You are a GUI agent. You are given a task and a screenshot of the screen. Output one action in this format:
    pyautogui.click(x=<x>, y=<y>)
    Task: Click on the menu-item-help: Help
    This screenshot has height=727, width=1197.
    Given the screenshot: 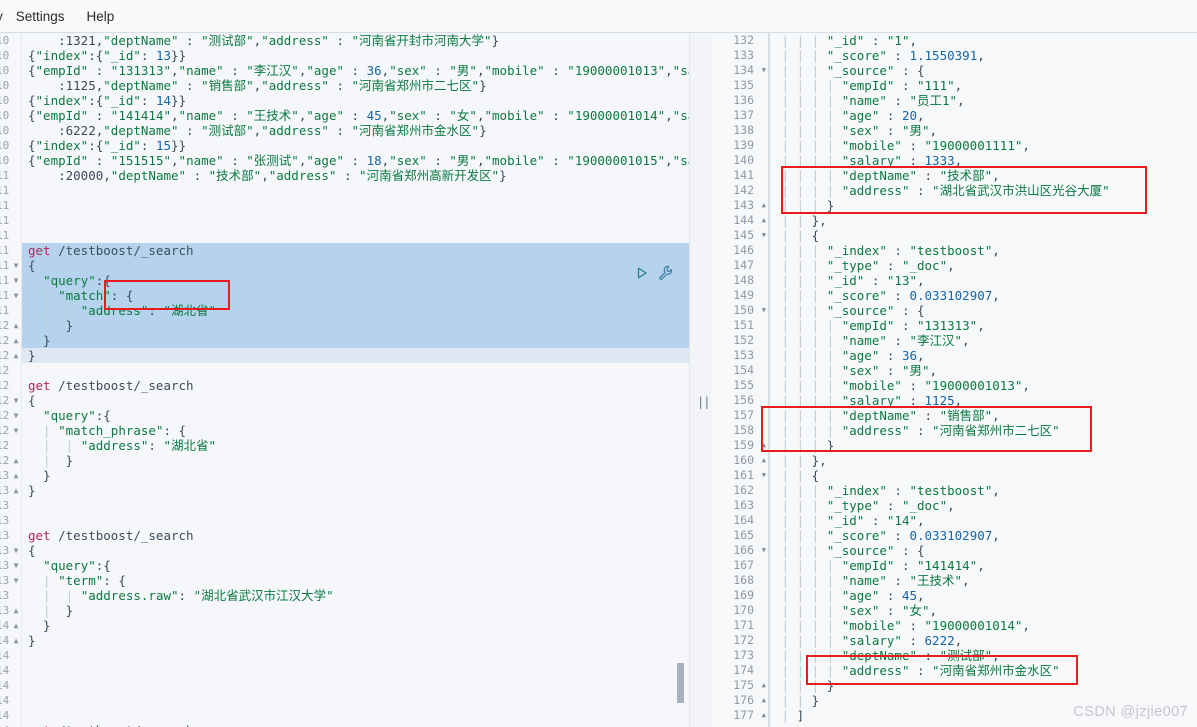 What is the action you would take?
    pyautogui.click(x=101, y=16)
    